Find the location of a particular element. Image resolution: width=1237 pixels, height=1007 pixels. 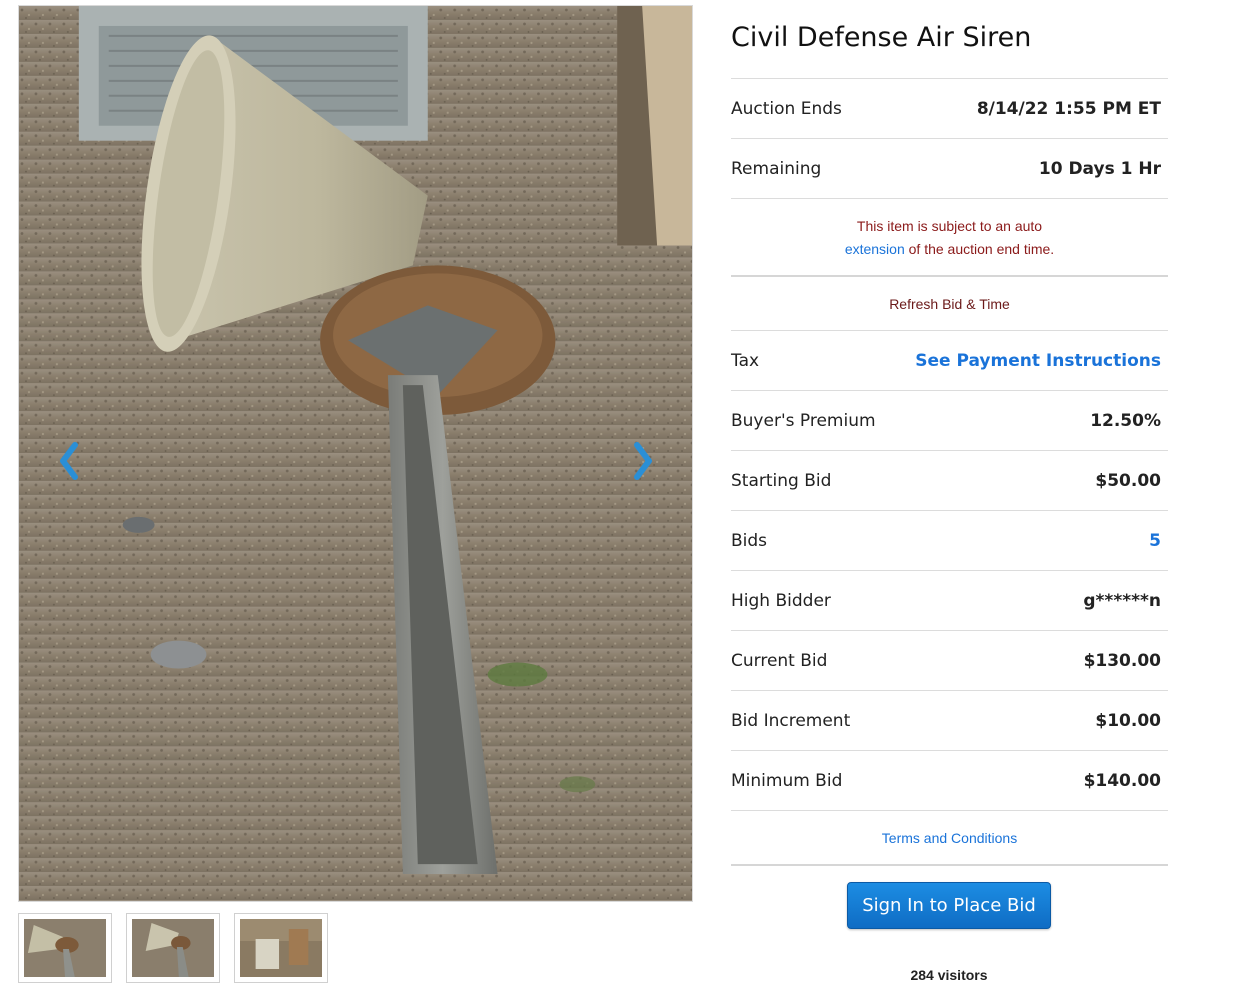

bid-increment-value: $10.00 is located at coordinates (1128, 720).